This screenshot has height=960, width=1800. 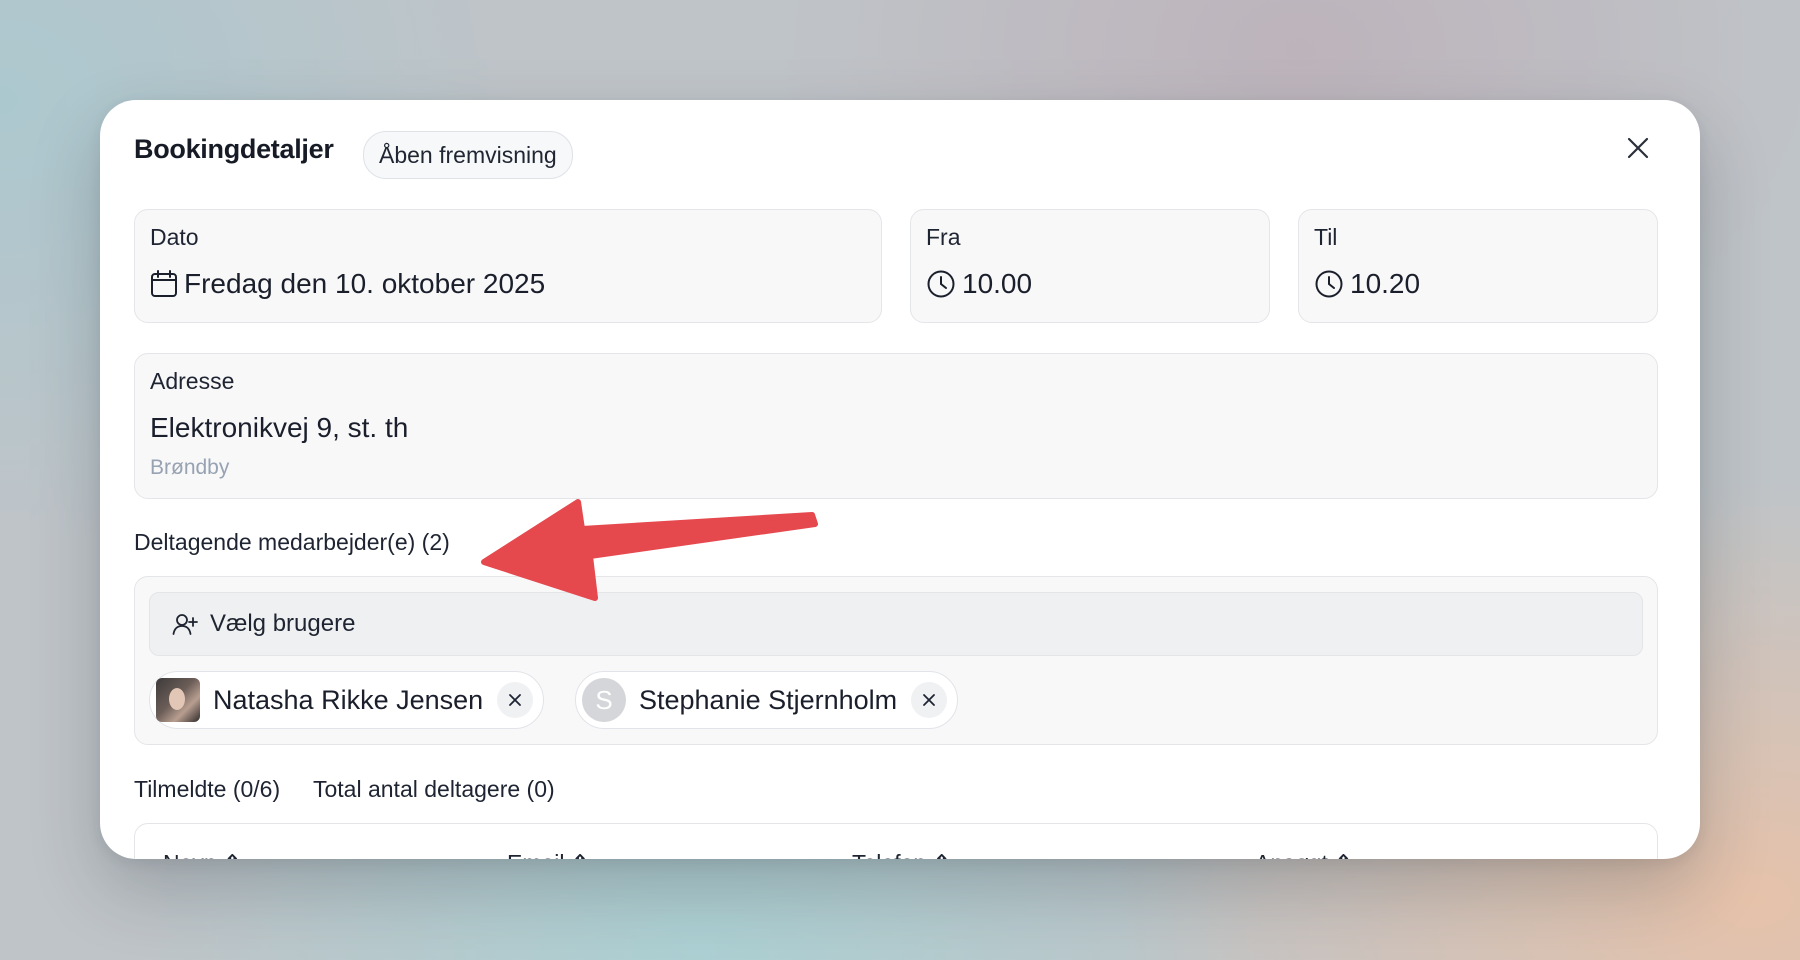 What do you see at coordinates (202, 854) in the screenshot?
I see `column-header-name: Navn ⇕` at bounding box center [202, 854].